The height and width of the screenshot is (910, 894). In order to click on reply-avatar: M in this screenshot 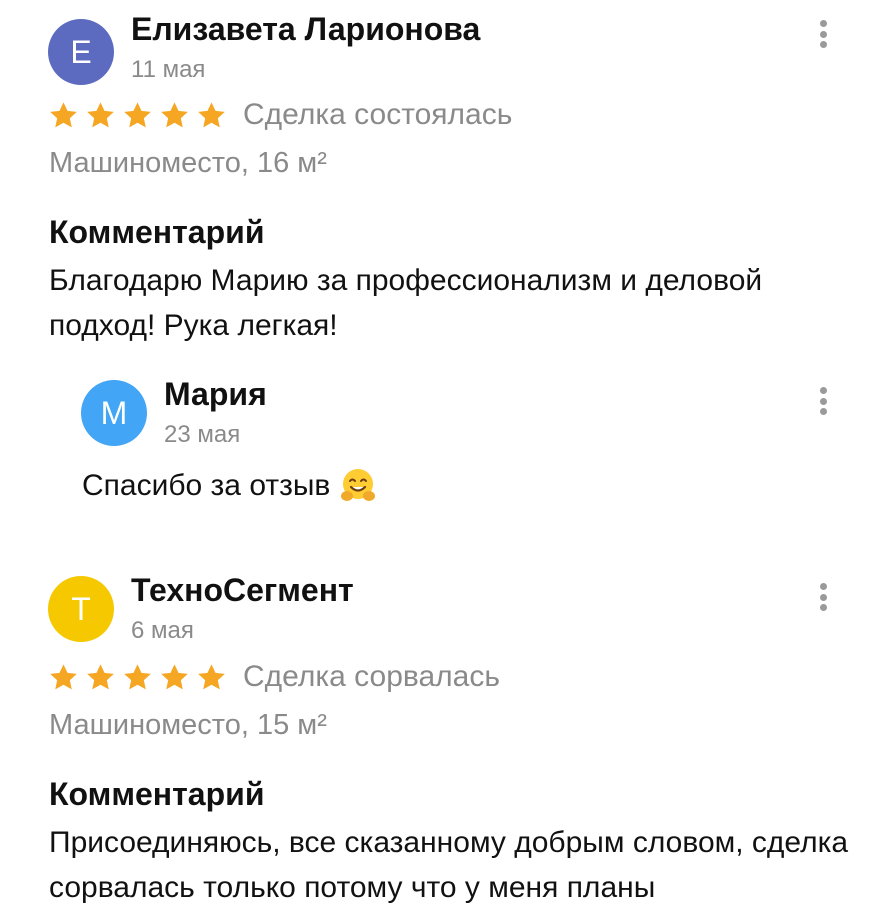, I will do `click(114, 413)`.